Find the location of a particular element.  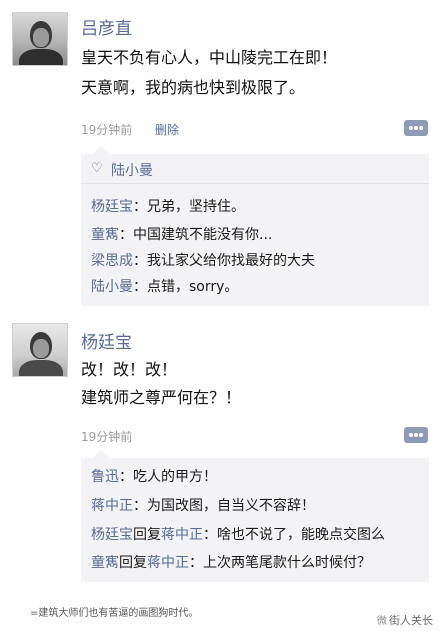

likes-row: ♡ 陆小曼 is located at coordinates (255, 169).